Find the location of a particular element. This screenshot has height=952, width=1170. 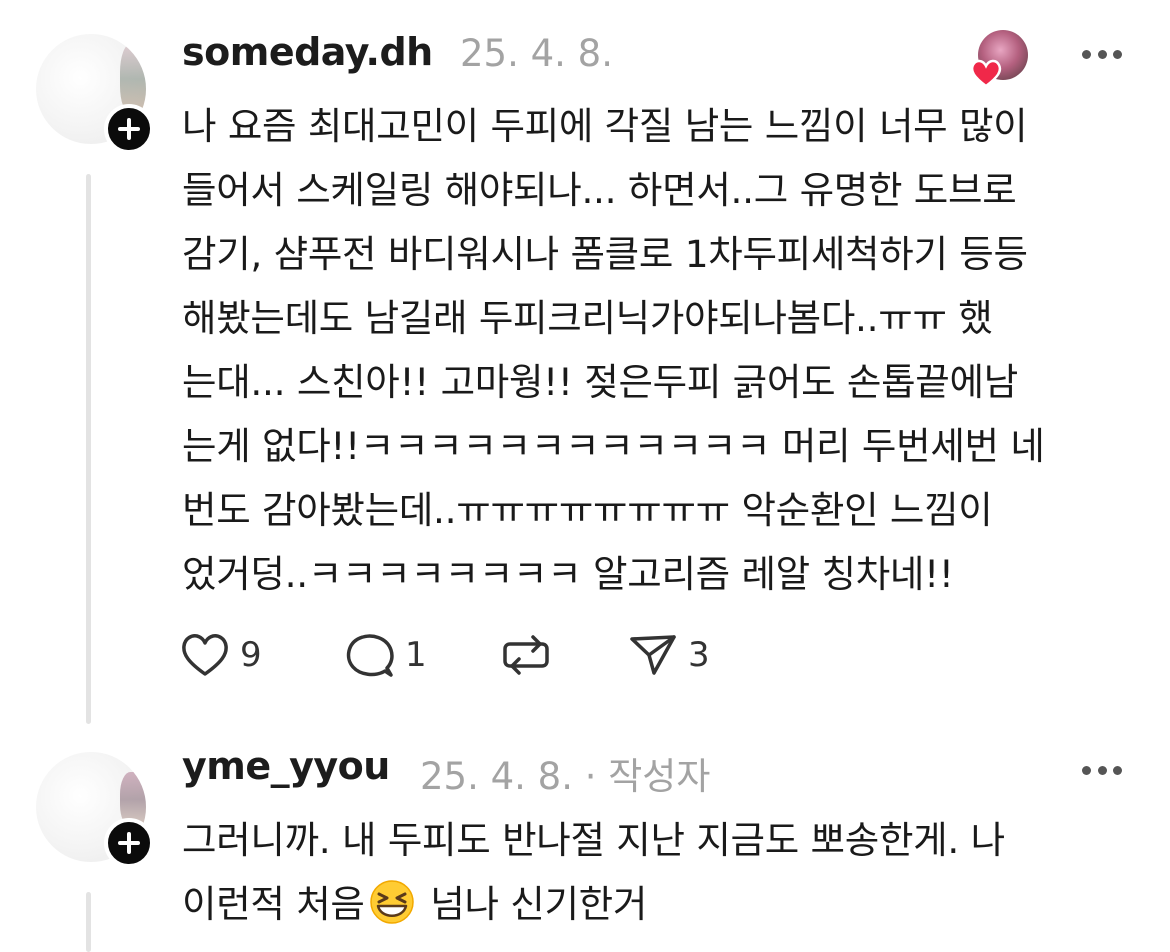

liked-by-avatar is located at coordinates (999, 59).